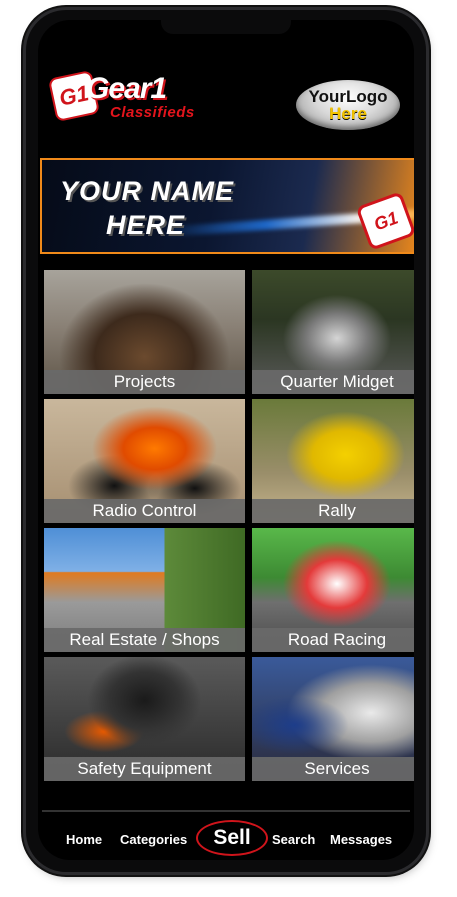  Describe the element at coordinates (333, 461) in the screenshot. I see `category-tile-rally: Rally` at that location.